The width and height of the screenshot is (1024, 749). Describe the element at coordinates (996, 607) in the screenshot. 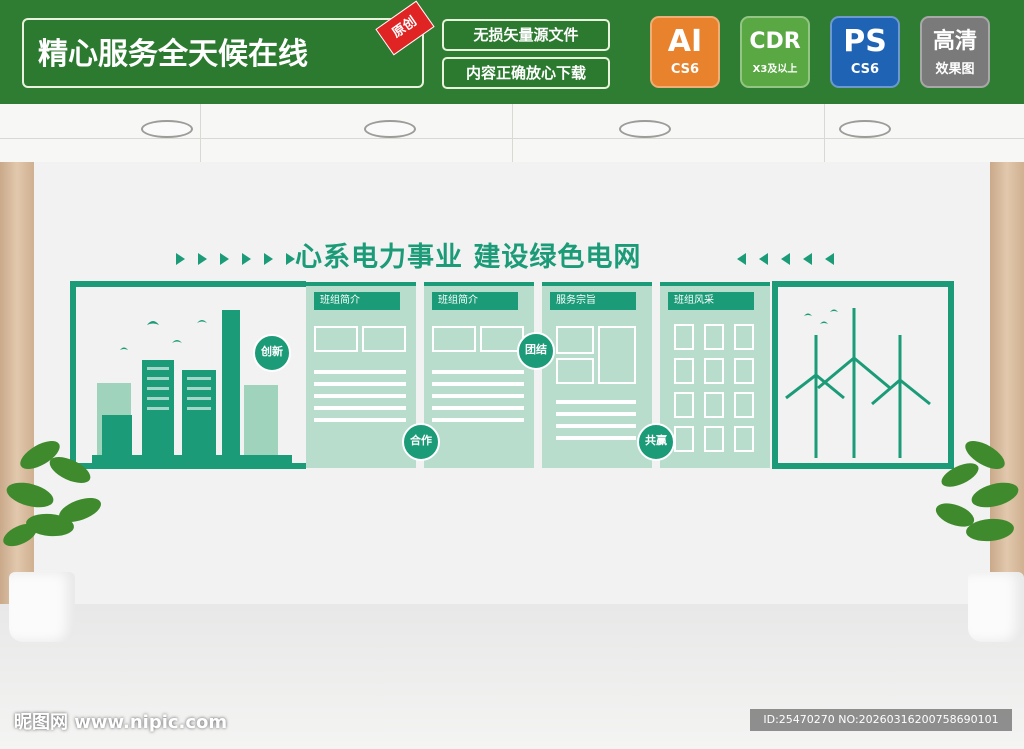

I see `plant-pot-right` at that location.